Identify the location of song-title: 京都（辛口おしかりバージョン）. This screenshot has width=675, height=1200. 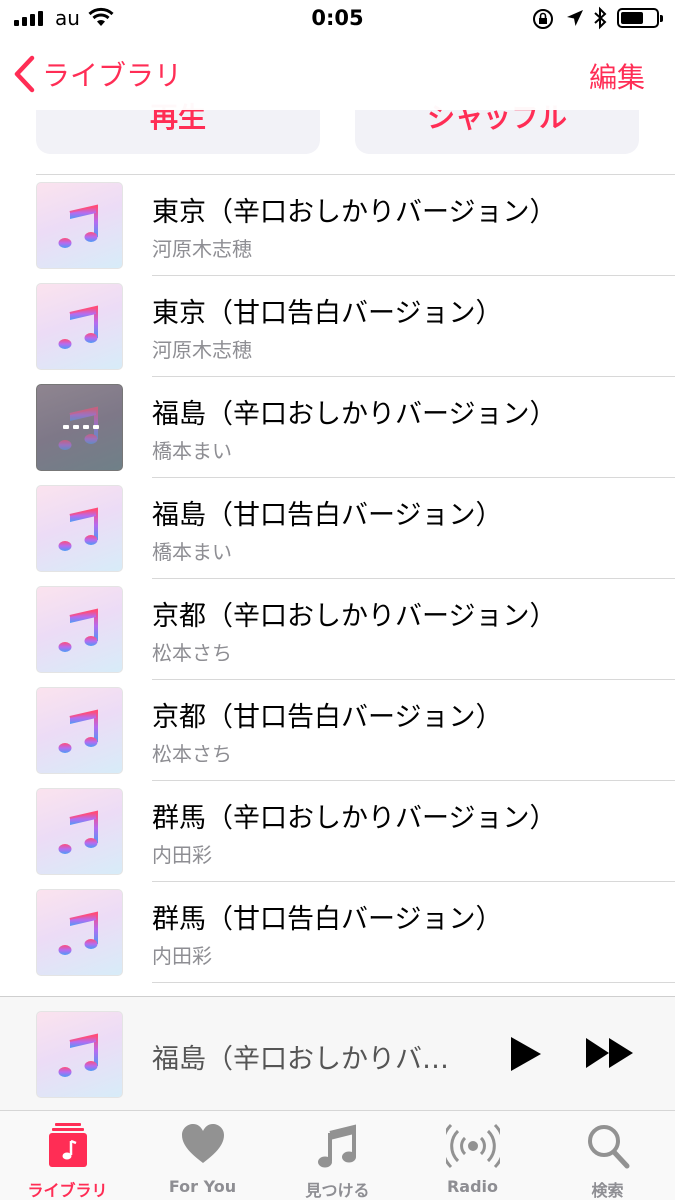
(354, 616).